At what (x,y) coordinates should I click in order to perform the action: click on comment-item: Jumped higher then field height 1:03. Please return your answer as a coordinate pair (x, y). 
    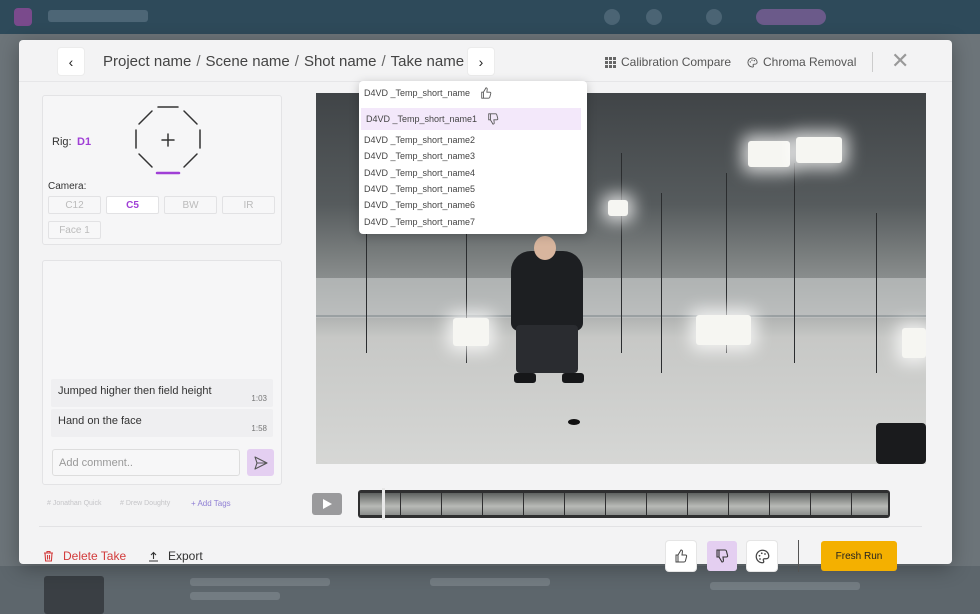
    Looking at the image, I should click on (162, 393).